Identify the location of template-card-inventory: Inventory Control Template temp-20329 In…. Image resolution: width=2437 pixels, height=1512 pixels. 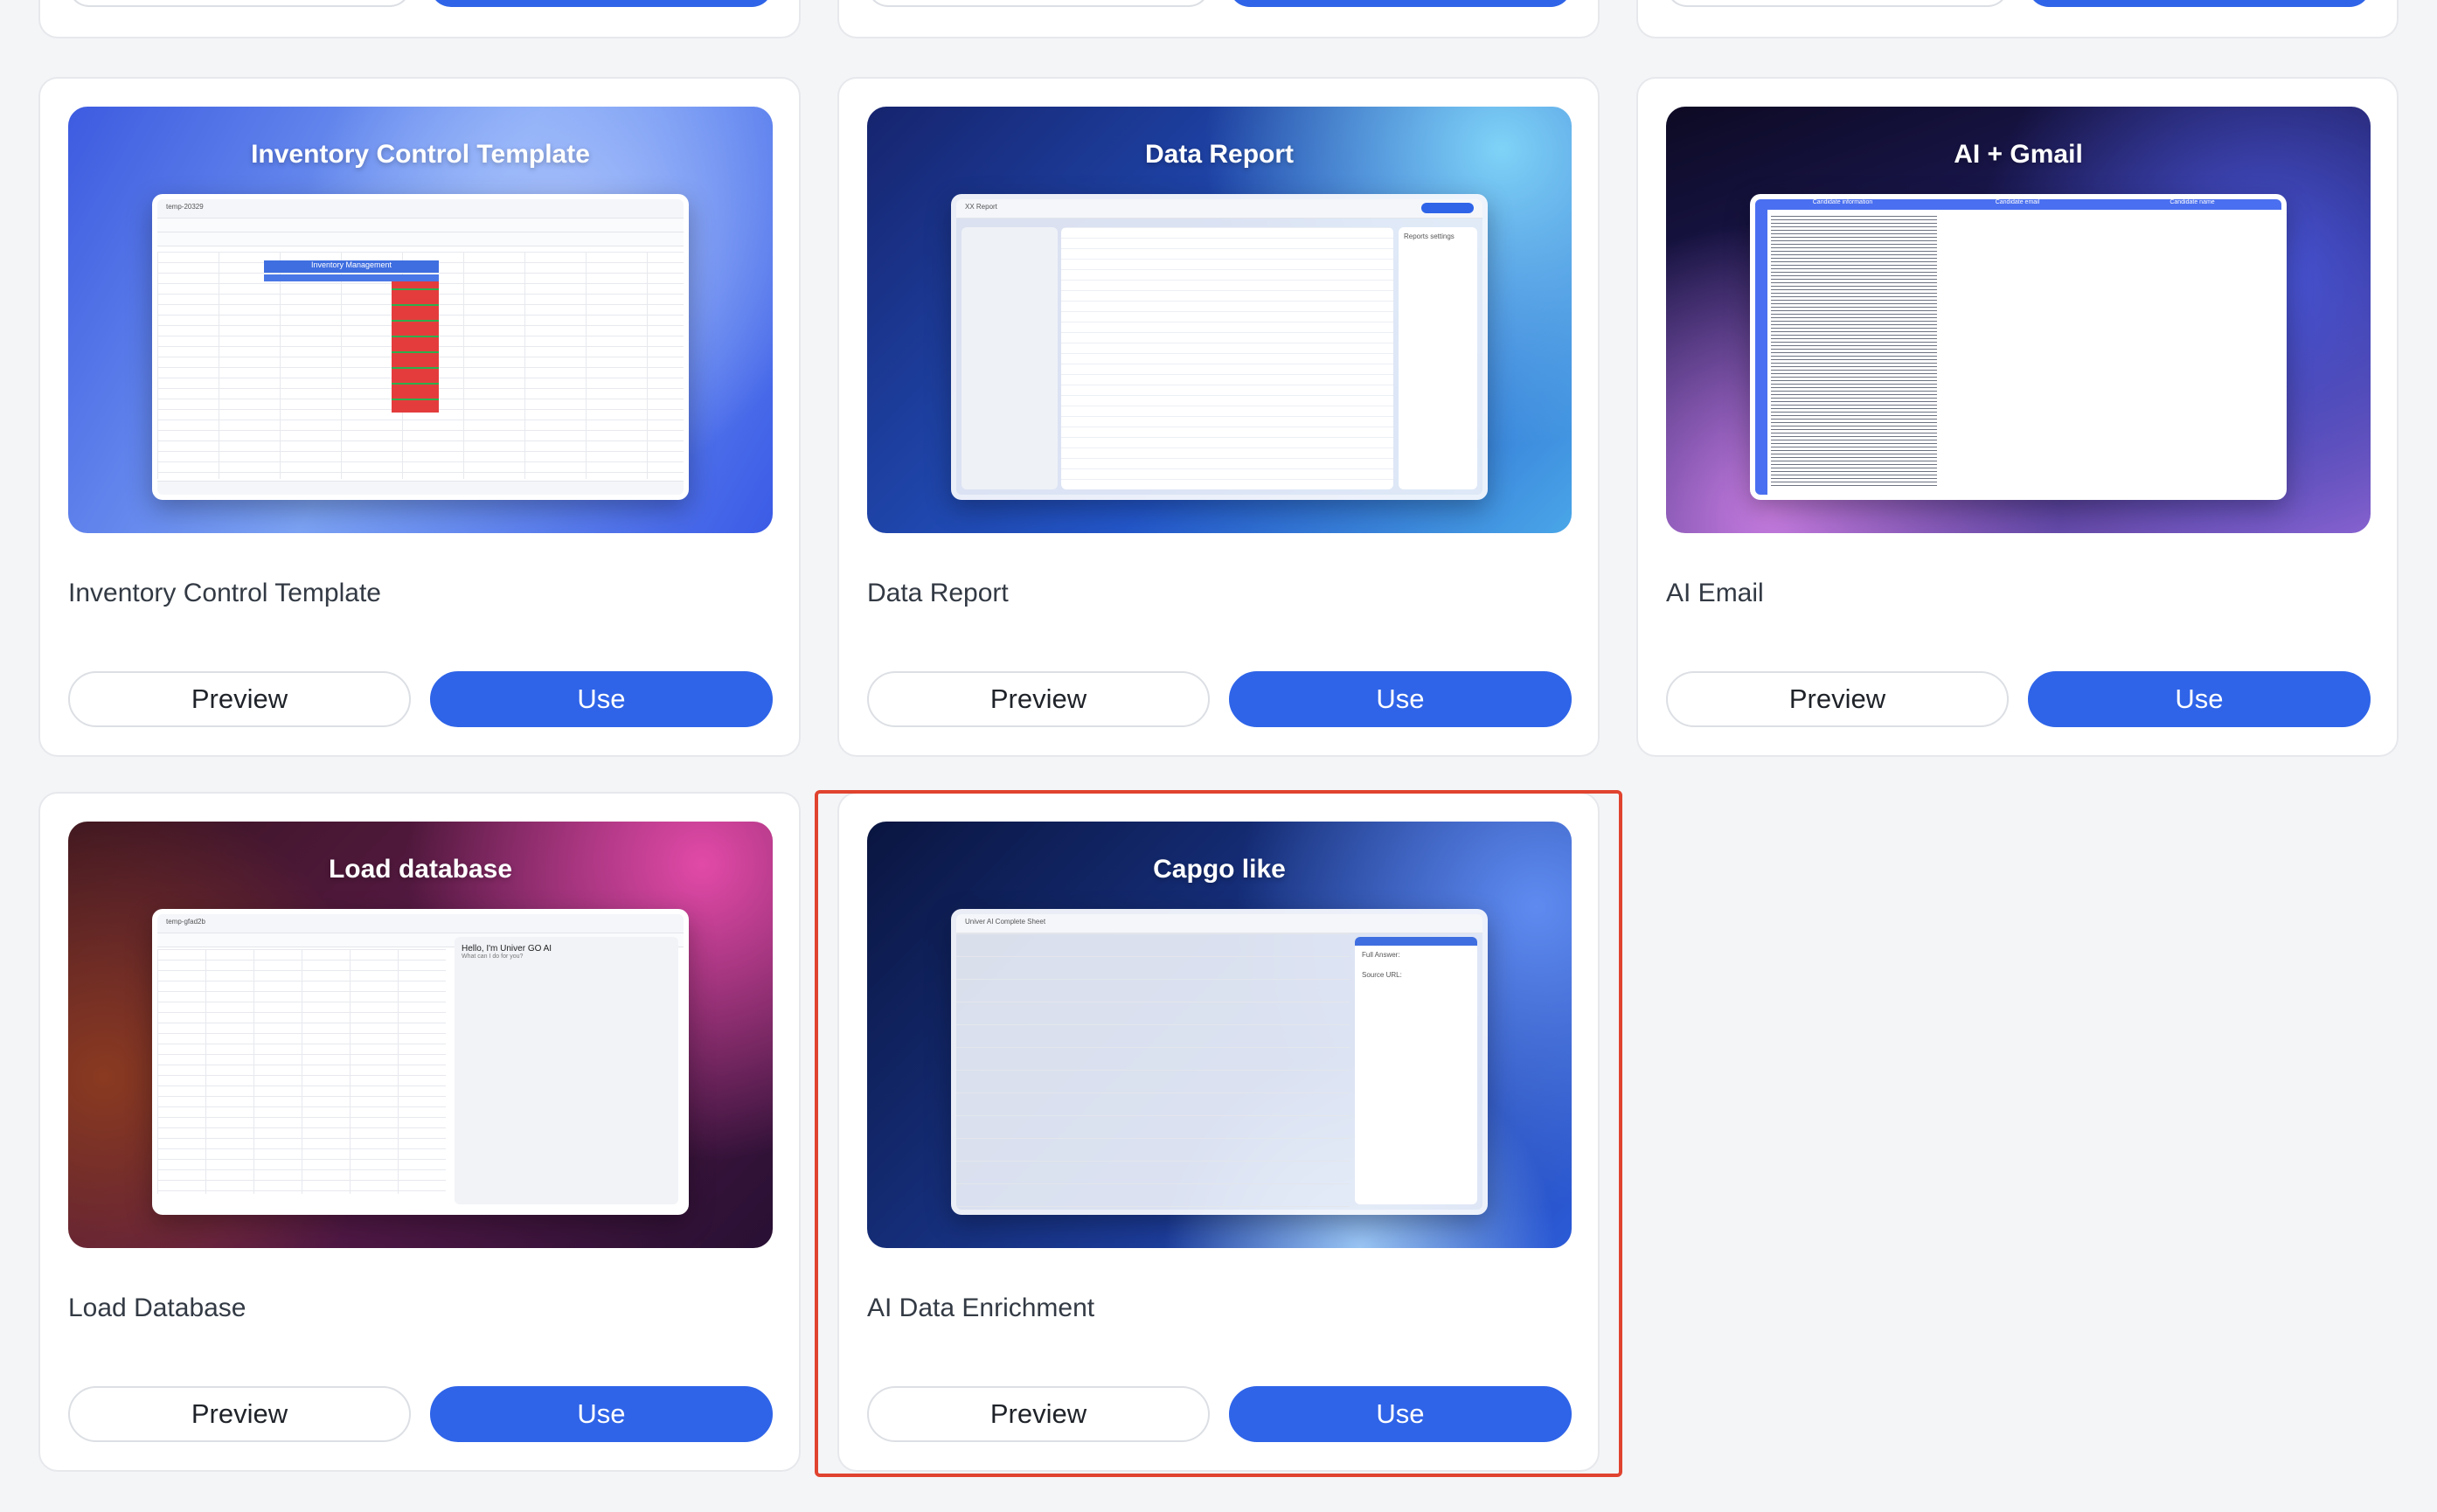
(419, 417).